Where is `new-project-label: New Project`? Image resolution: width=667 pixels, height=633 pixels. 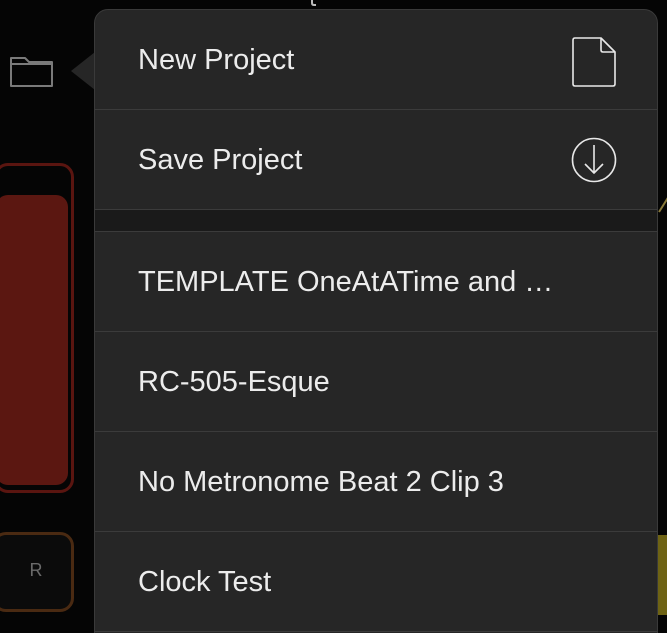 new-project-label: New Project is located at coordinates (216, 60).